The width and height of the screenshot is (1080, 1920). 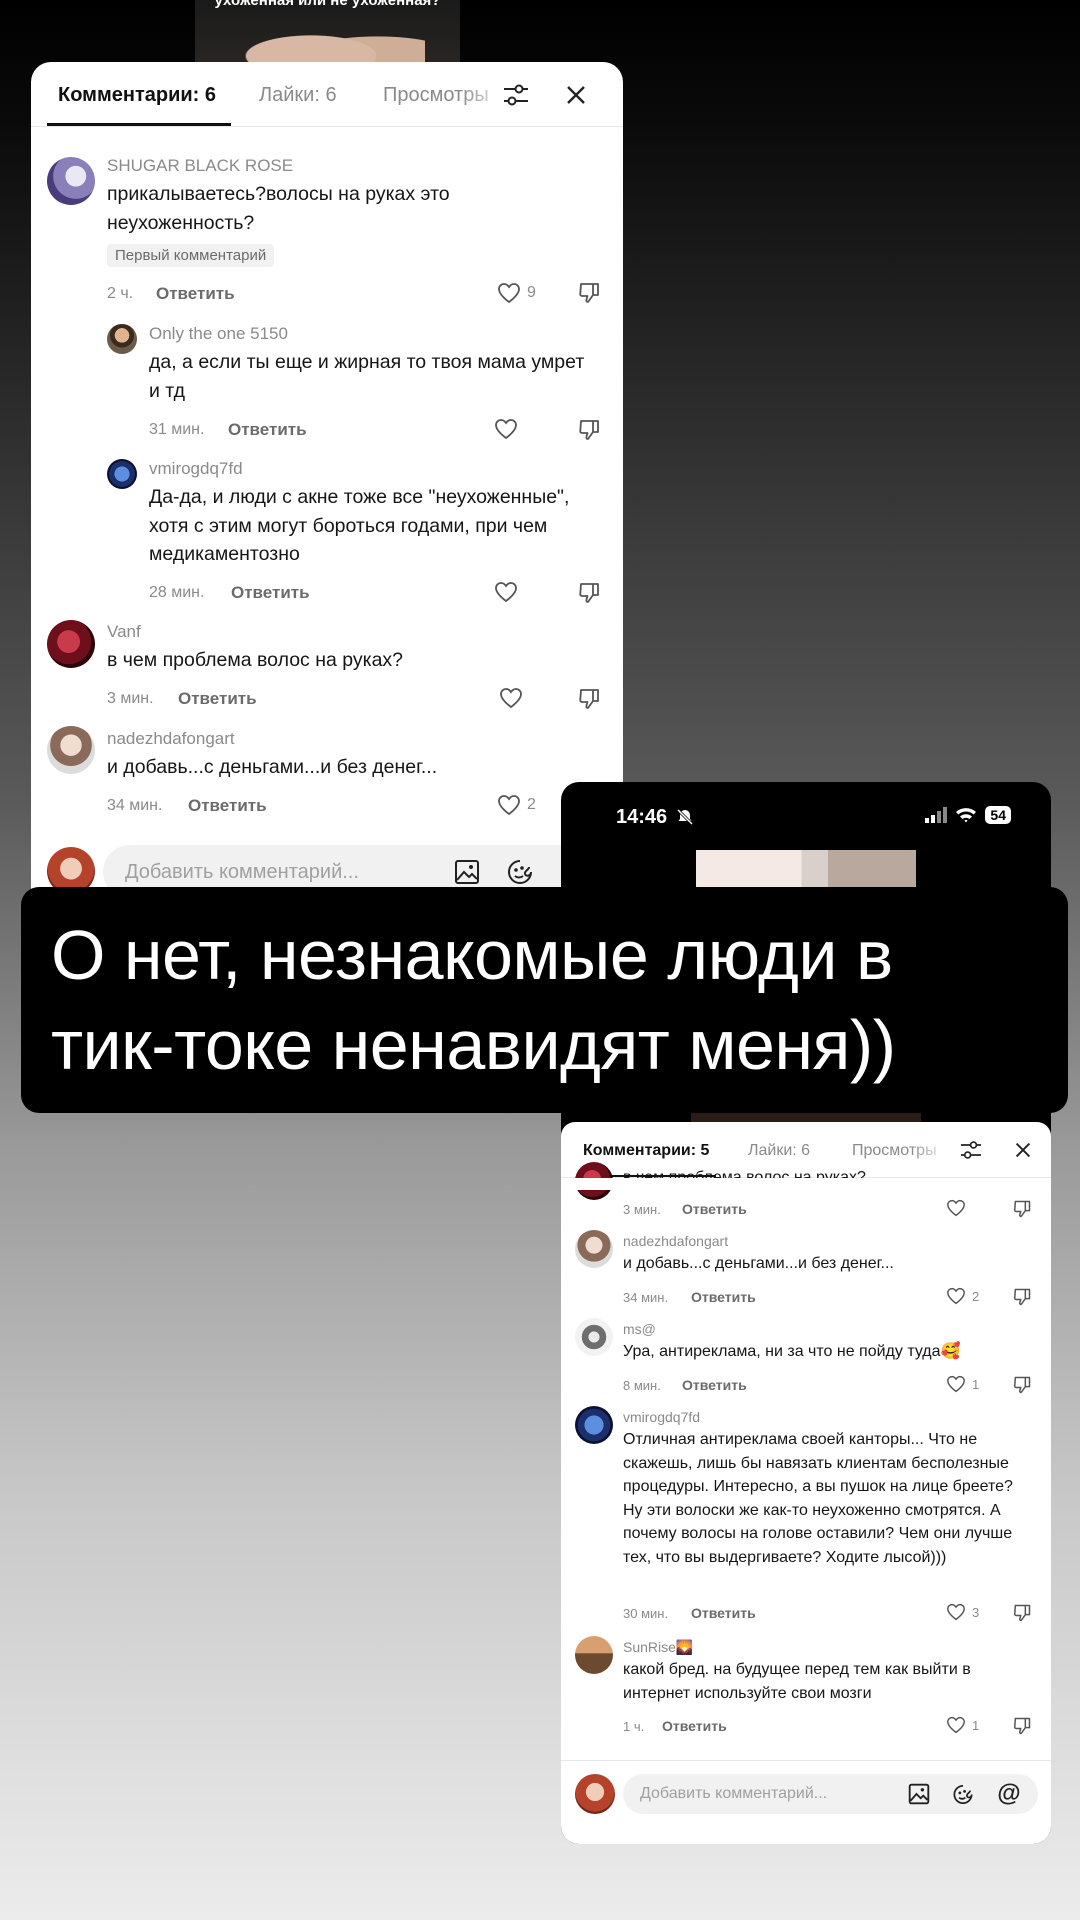 I want to click on like-button: 3, so click(x=962, y=1612).